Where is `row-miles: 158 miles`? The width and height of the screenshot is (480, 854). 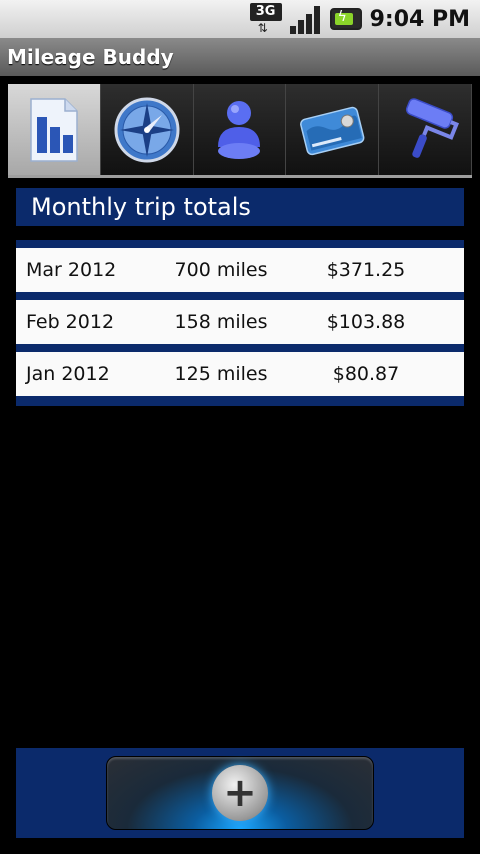 row-miles: 158 miles is located at coordinates (221, 322).